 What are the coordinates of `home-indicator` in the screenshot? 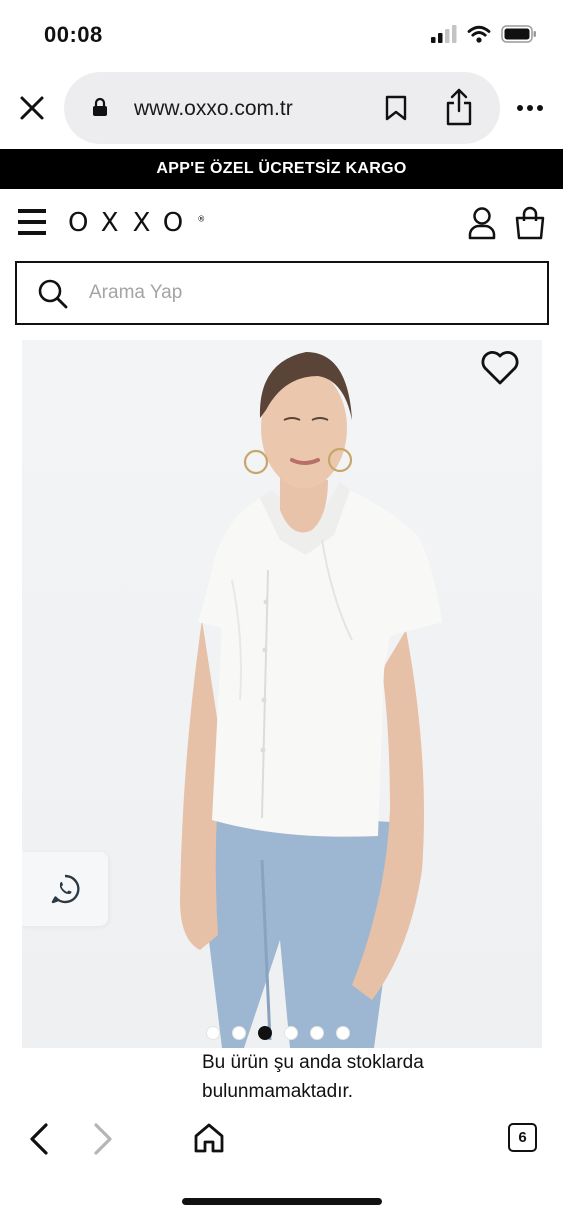 It's located at (282, 1201).